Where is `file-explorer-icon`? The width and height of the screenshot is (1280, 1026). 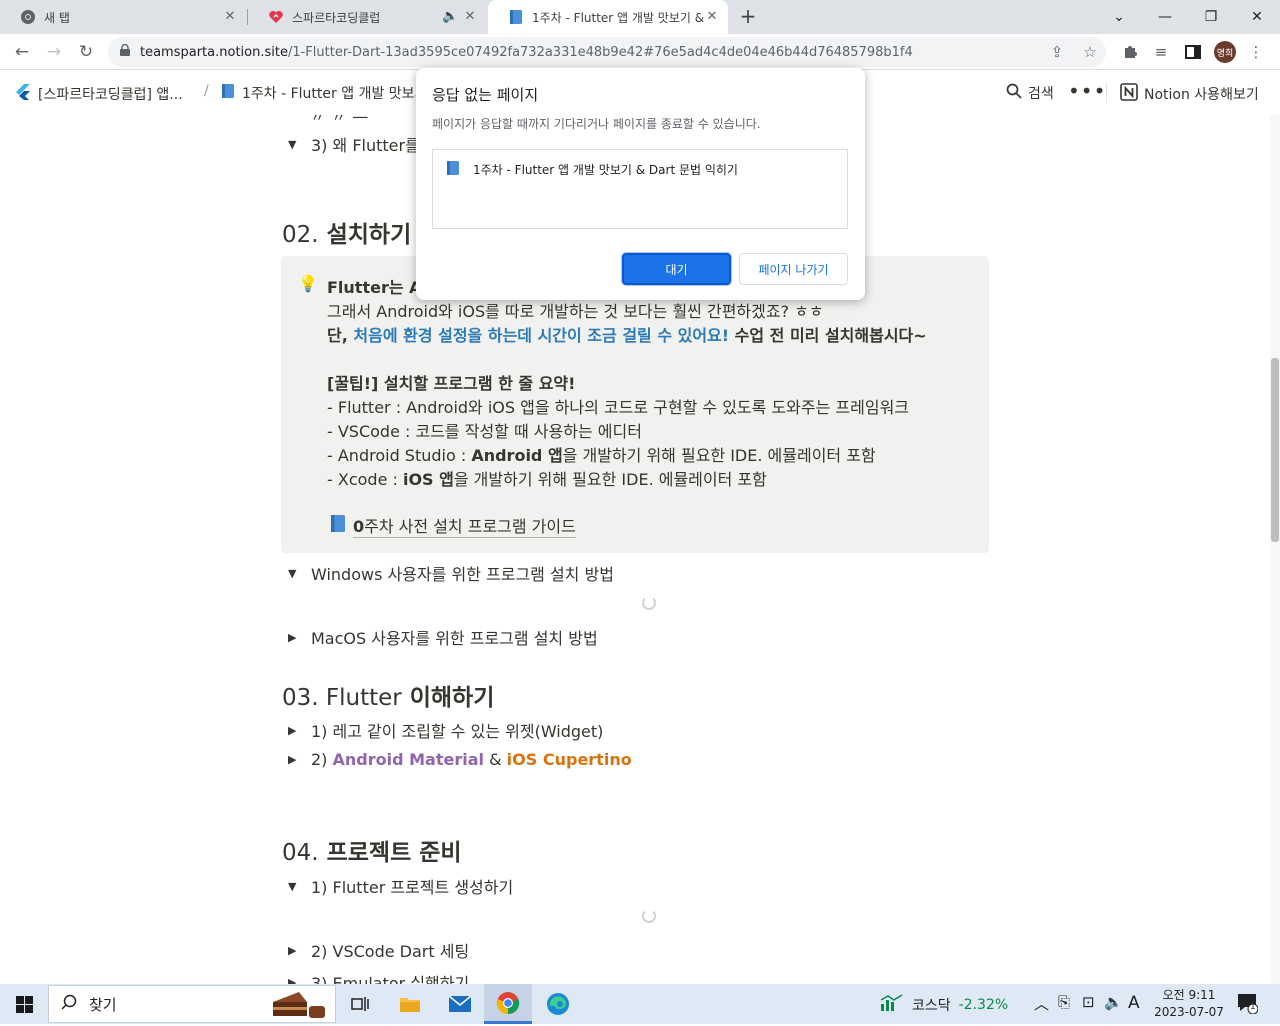 file-explorer-icon is located at coordinates (410, 1004).